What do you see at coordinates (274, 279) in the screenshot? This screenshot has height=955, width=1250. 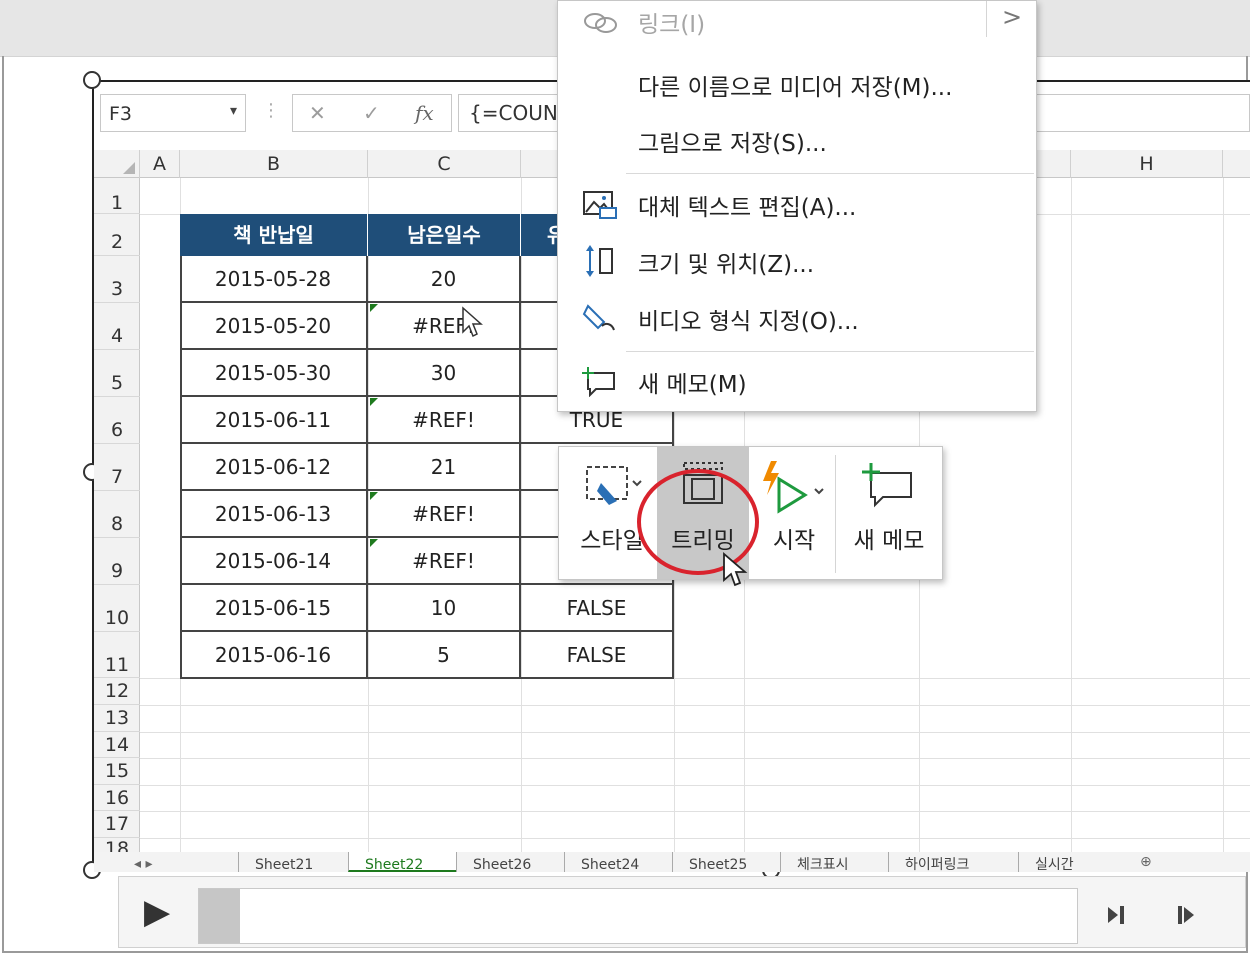 I see `table-cell: 2015-05-28` at bounding box center [274, 279].